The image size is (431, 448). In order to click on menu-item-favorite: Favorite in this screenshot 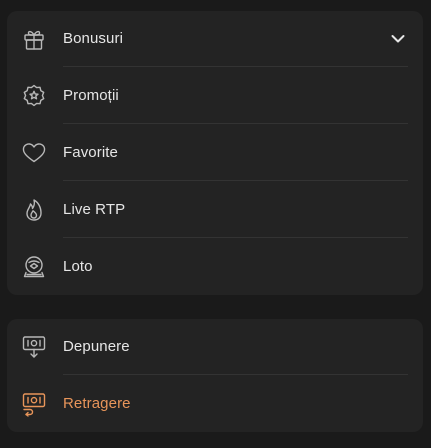, I will do `click(215, 153)`.